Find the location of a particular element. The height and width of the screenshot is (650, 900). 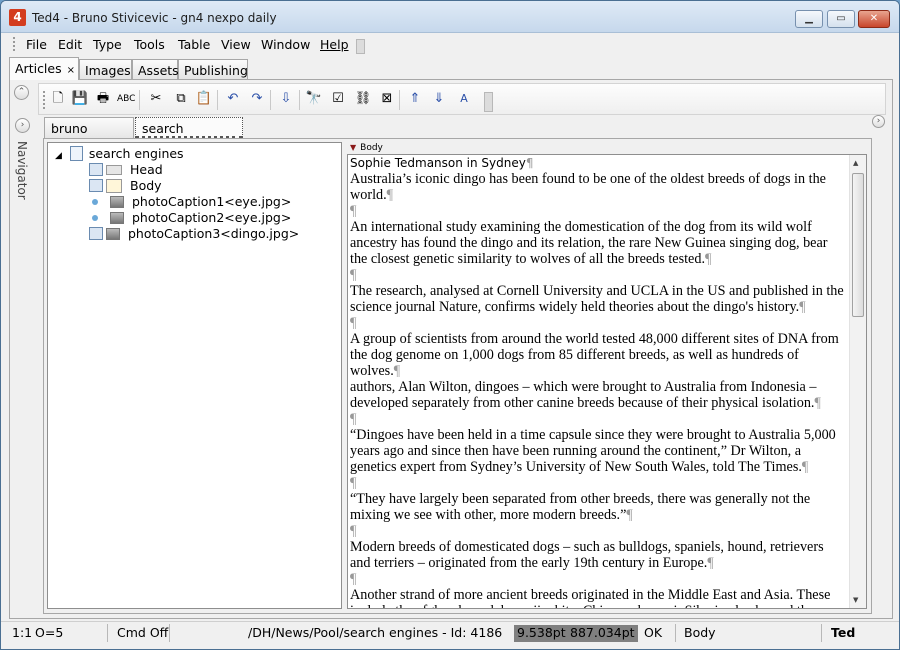

cut-icon: ✂ is located at coordinates (156, 99).